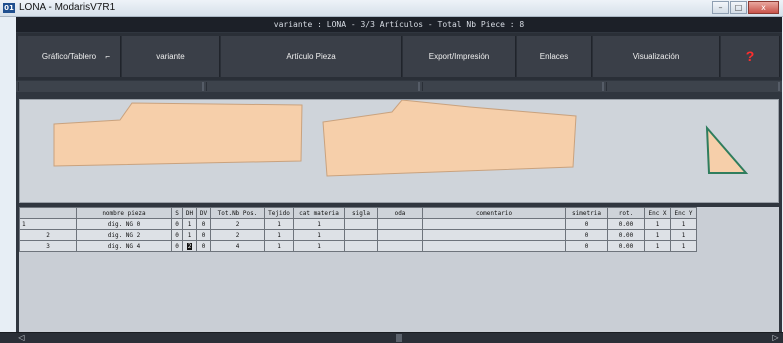  What do you see at coordinates (361, 213) in the screenshot?
I see `col-header-sigla: sigla` at bounding box center [361, 213].